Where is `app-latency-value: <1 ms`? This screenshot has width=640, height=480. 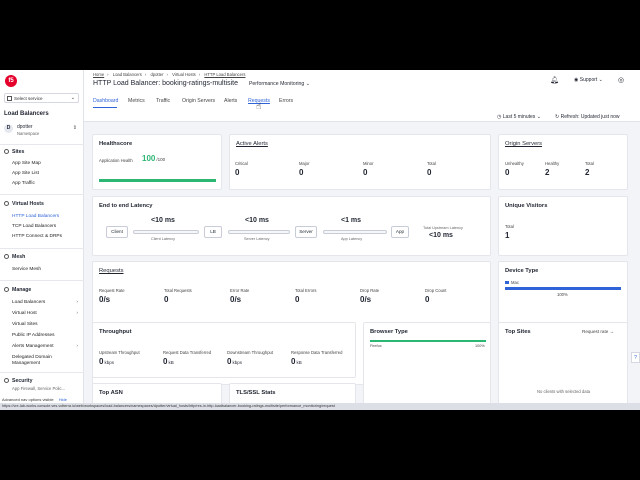 app-latency-value: <1 ms is located at coordinates (351, 220).